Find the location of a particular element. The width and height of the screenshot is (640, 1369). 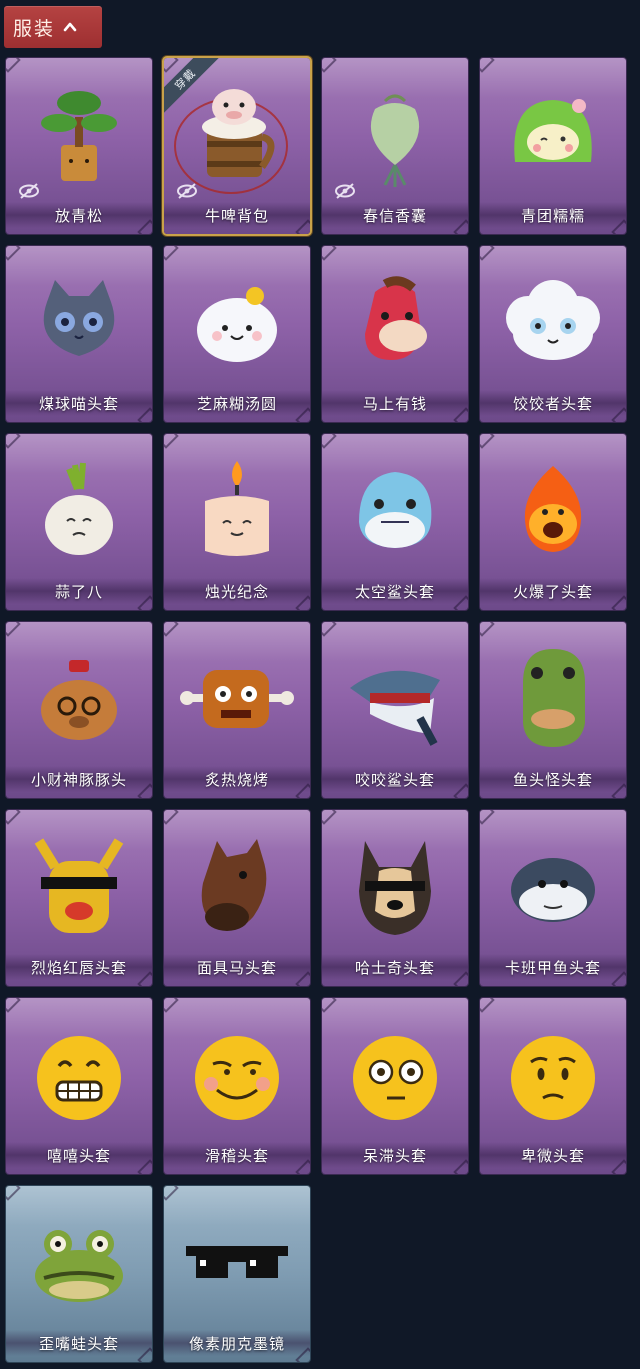

costume-card: 小财神豚豚头 is located at coordinates (79, 710).